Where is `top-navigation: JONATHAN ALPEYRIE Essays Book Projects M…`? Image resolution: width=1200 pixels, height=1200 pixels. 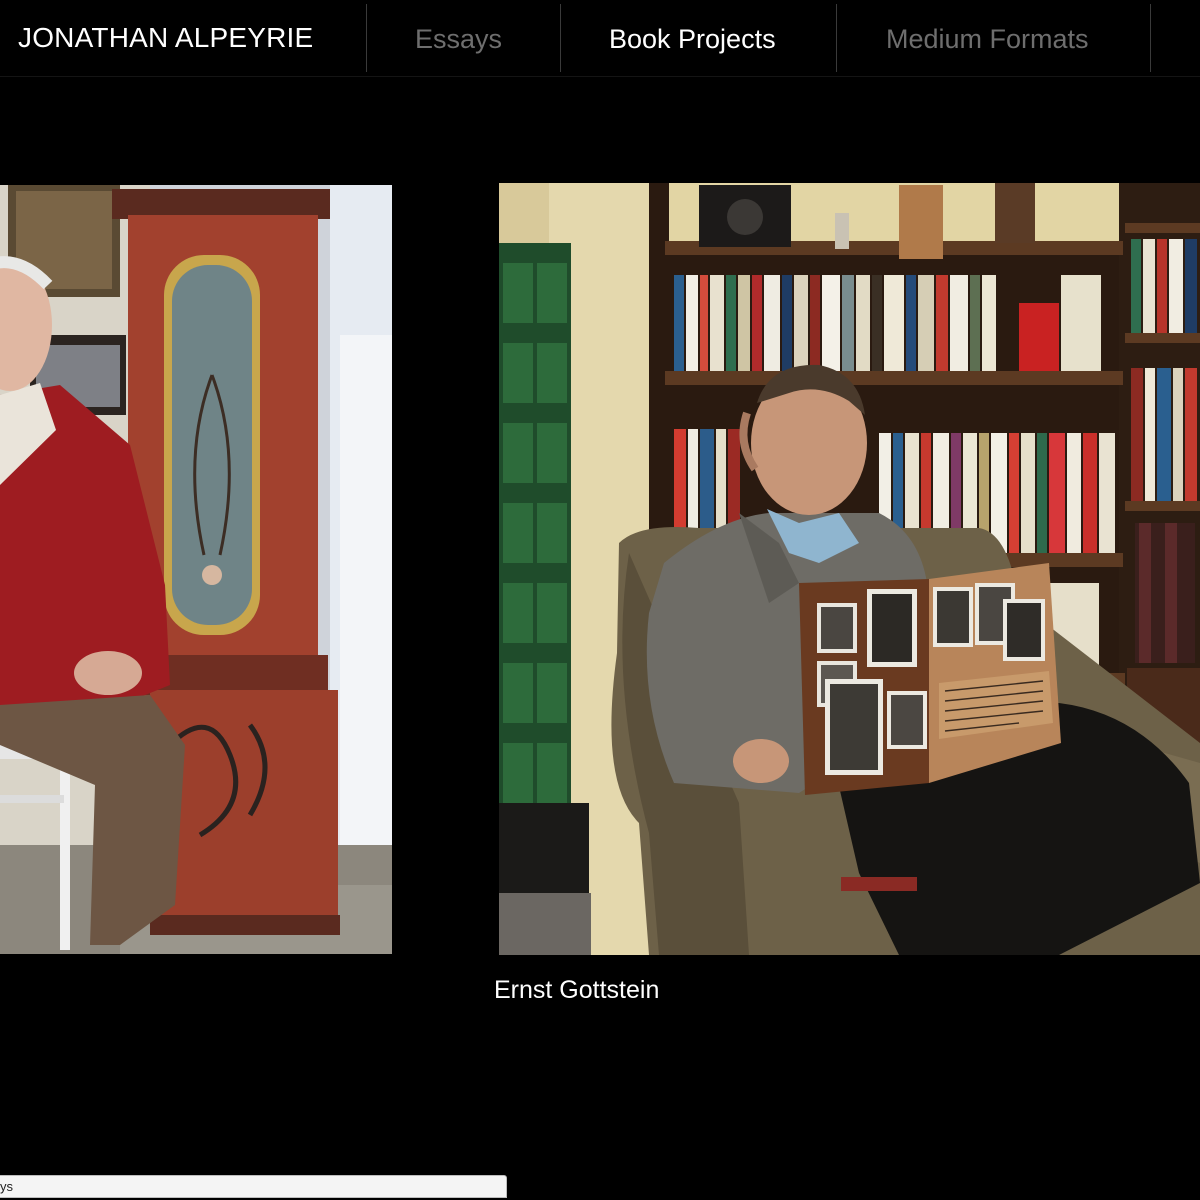
top-navigation: JONATHAN ALPEYRIE Essays Book Projects M… is located at coordinates (600, 38).